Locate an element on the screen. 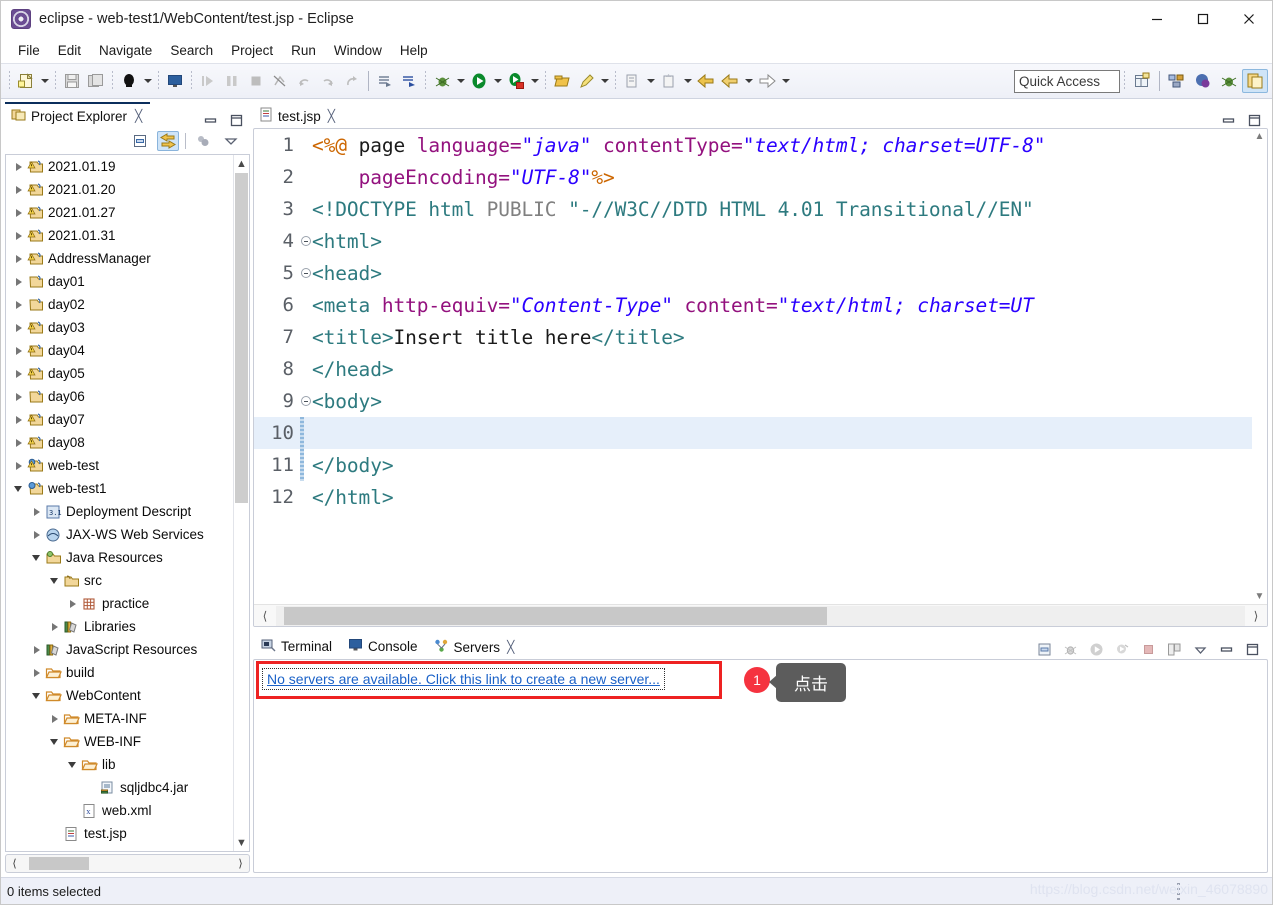 The image size is (1273, 905). profile-server-icon is located at coordinates (1122, 649).